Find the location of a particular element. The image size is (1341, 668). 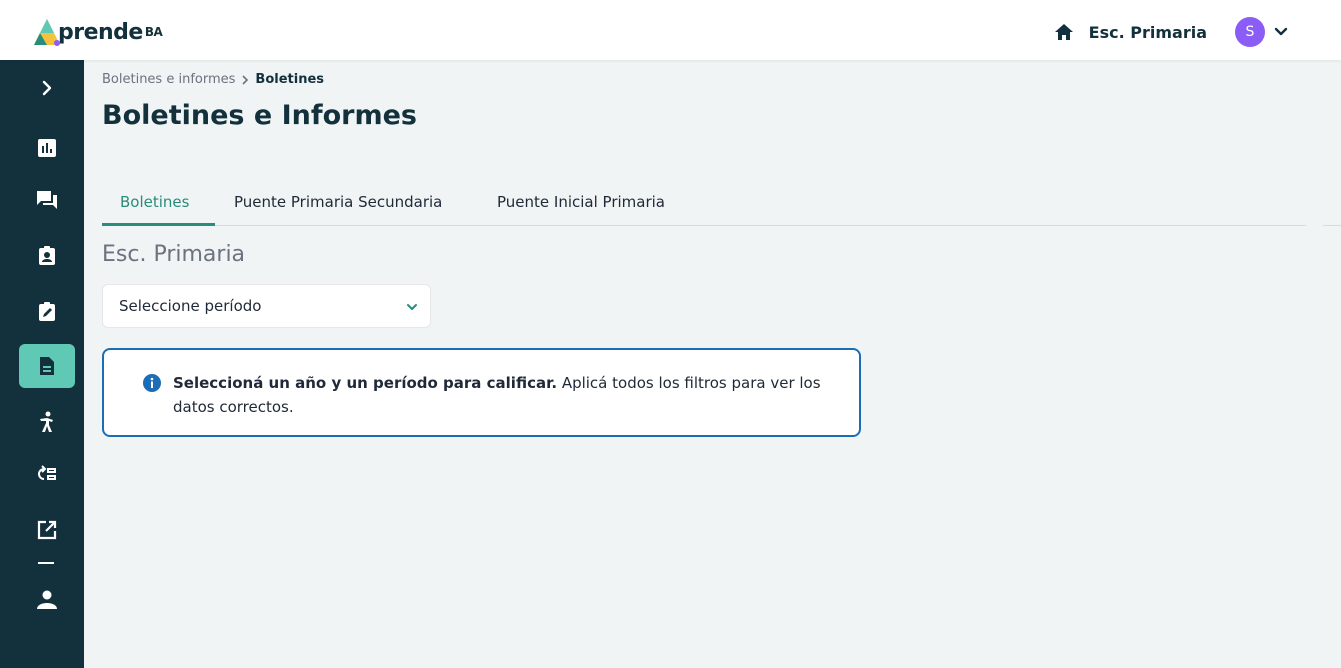

sidebar-item-attendance is located at coordinates (47, 422).